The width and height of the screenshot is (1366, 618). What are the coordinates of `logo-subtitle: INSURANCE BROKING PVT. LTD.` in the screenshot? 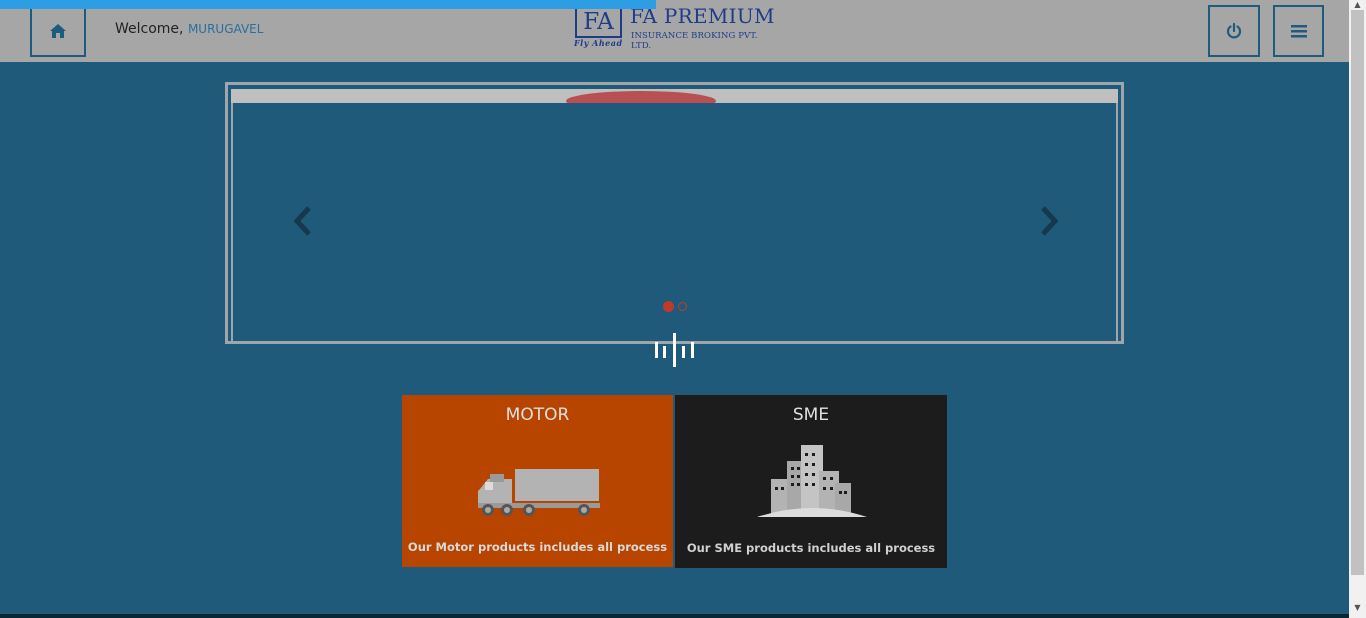 It's located at (694, 41).